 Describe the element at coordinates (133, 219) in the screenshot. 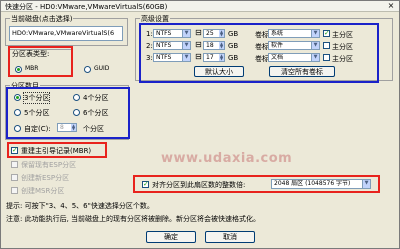

I see `warning-text: 注意: 此功能执行后, 当前磁盘上的现有分区将被删除。新分区将会被快速格式化。` at that location.